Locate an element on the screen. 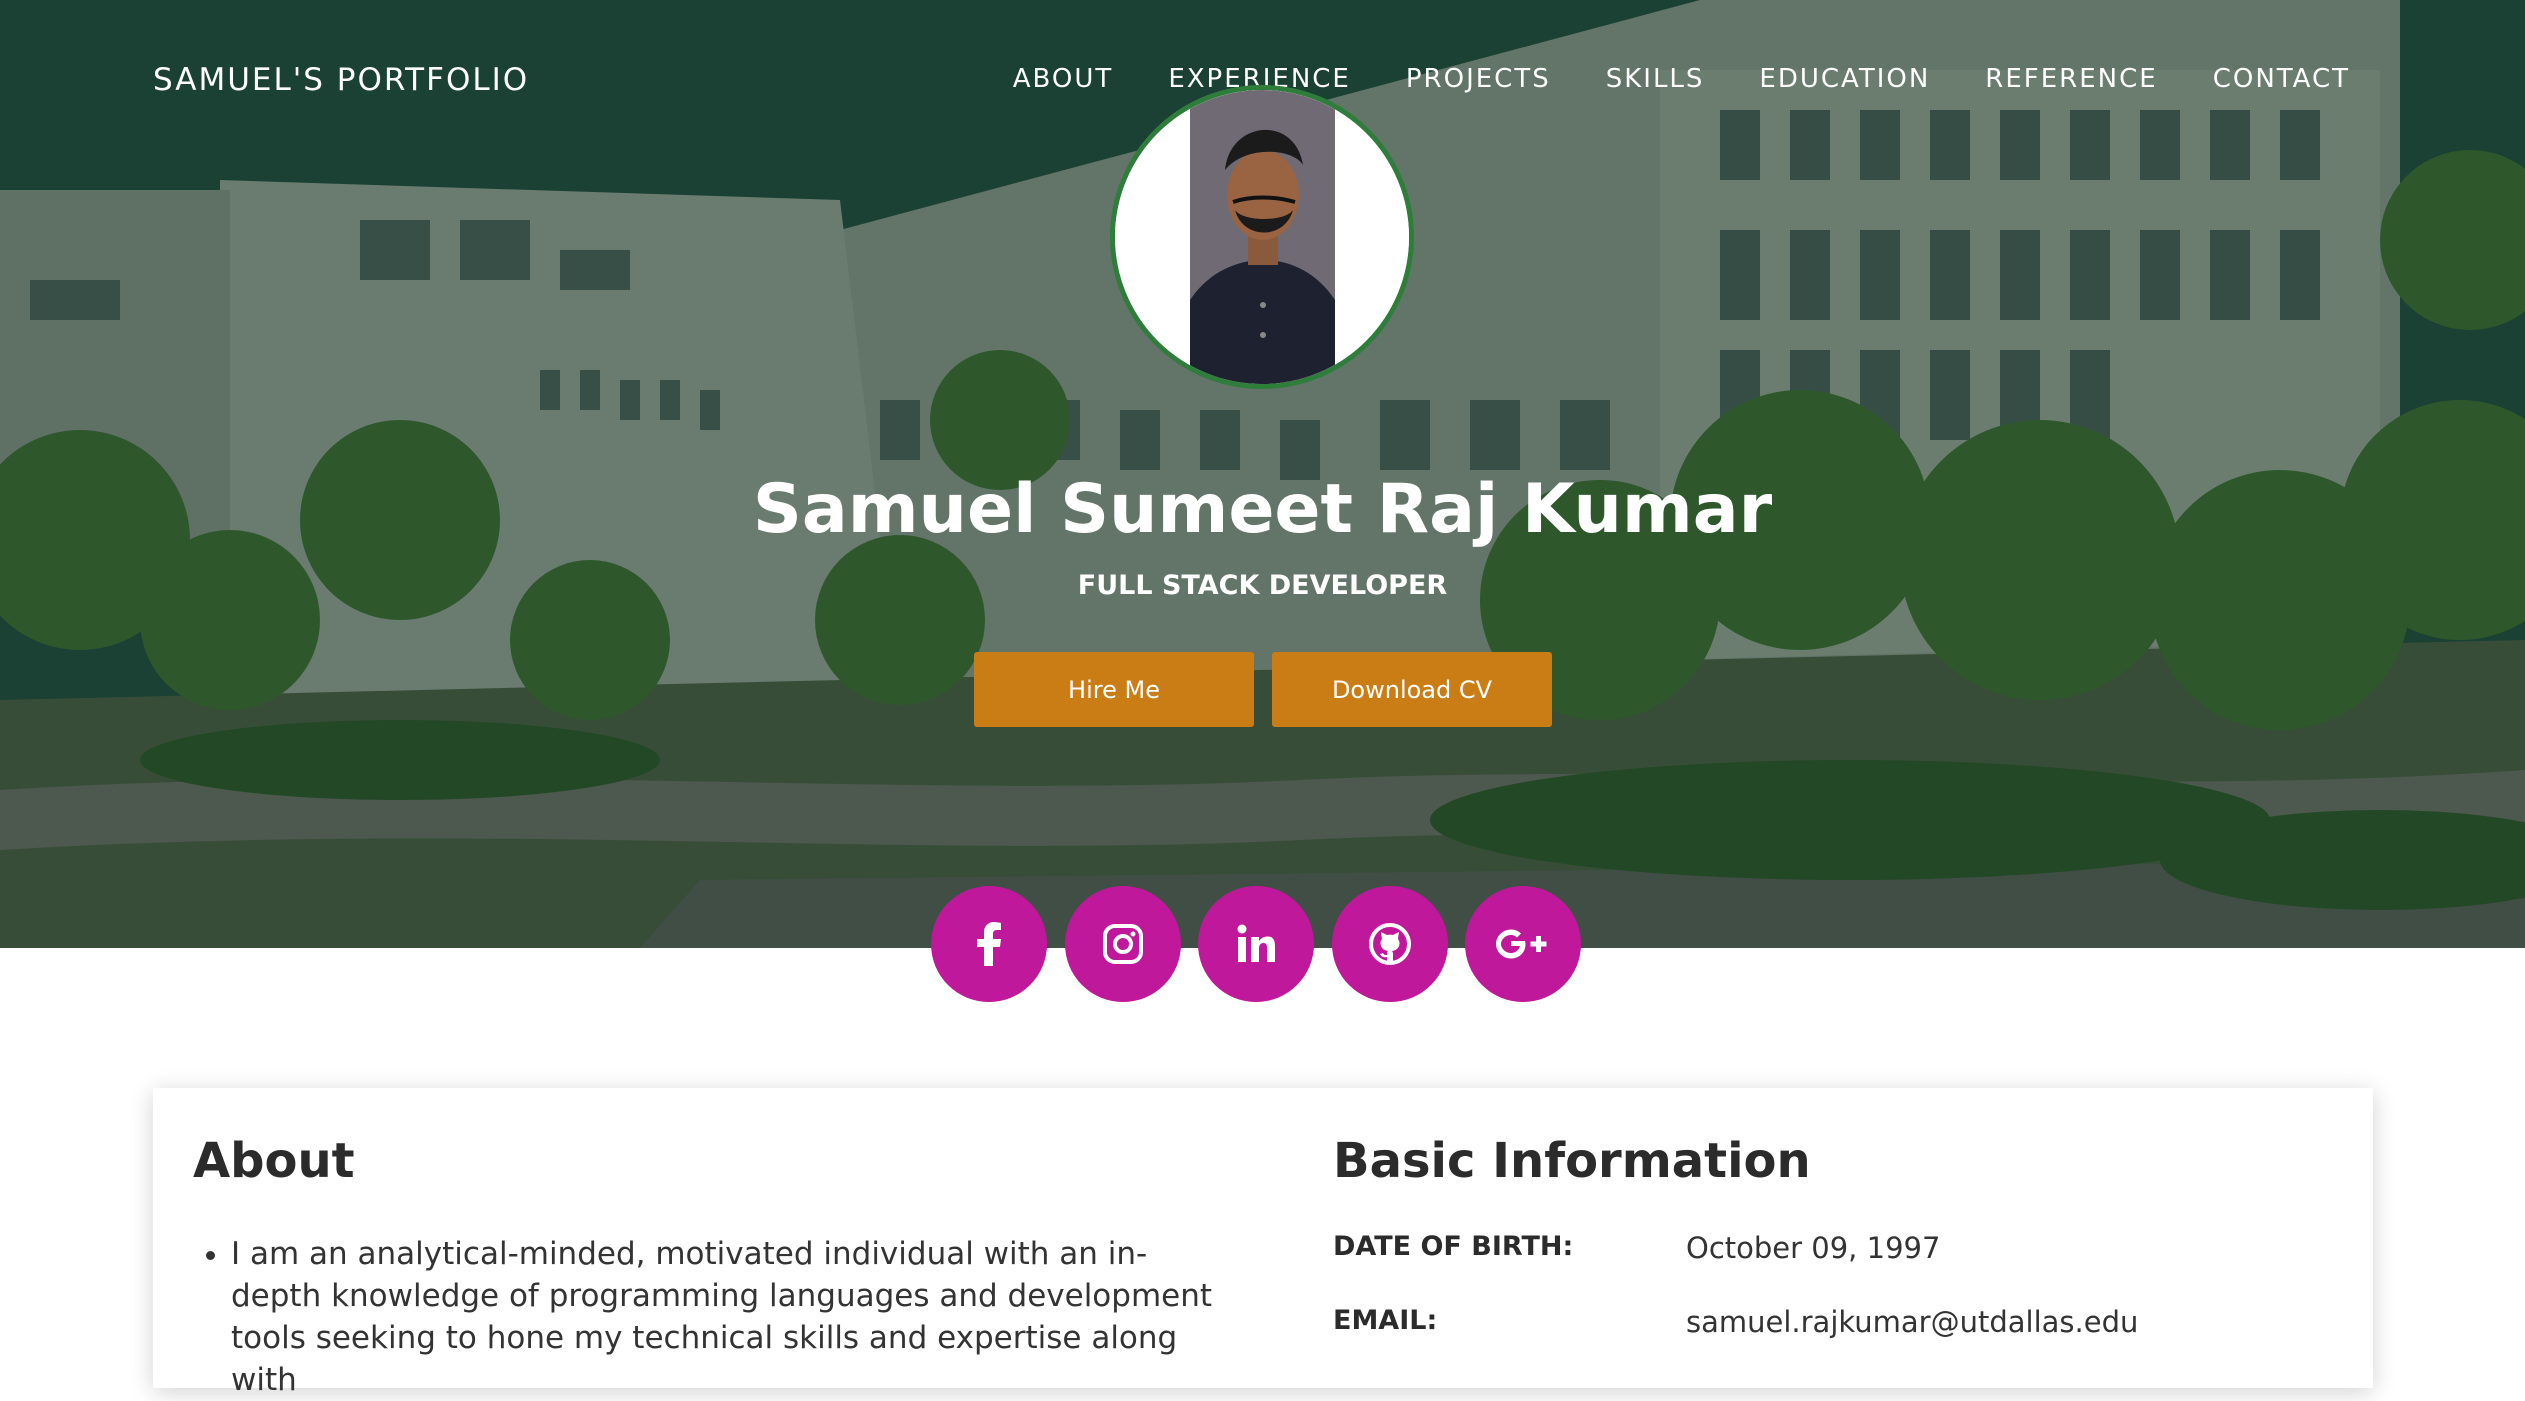  facebook-button is located at coordinates (989, 944).